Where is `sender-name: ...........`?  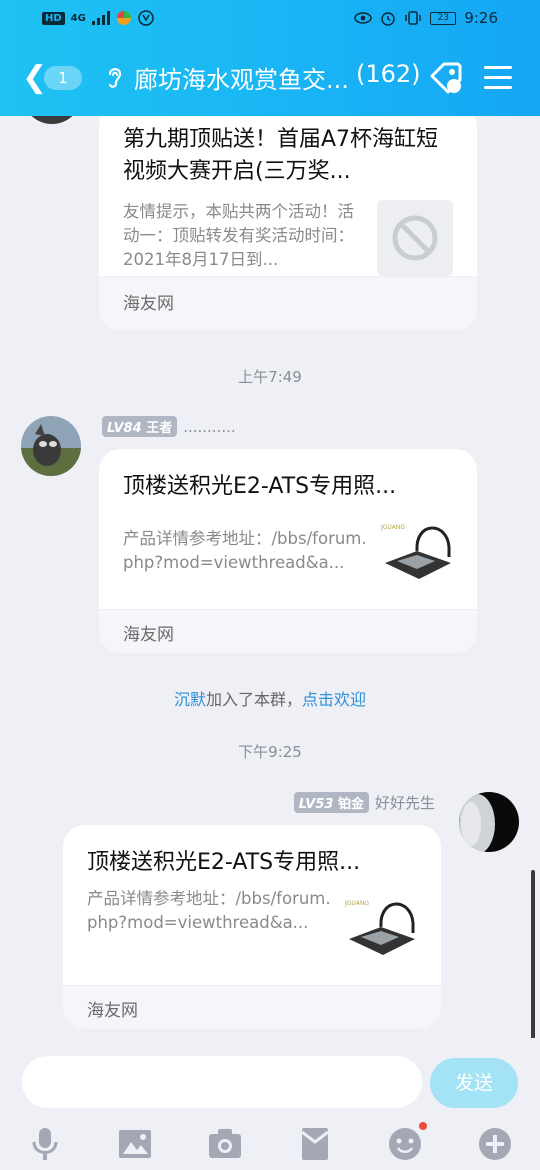
sender-name: ........... is located at coordinates (209, 427).